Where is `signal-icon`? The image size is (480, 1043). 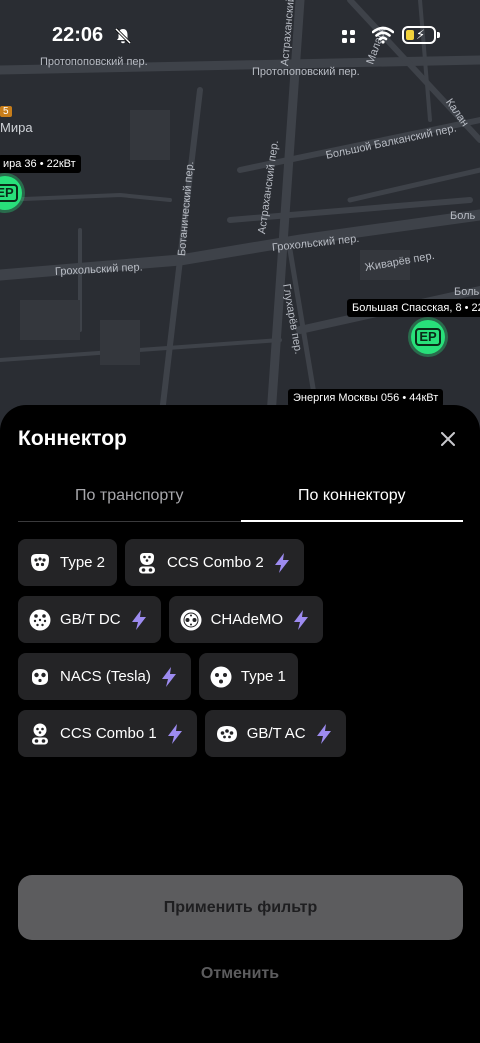
signal-icon is located at coordinates (348, 36).